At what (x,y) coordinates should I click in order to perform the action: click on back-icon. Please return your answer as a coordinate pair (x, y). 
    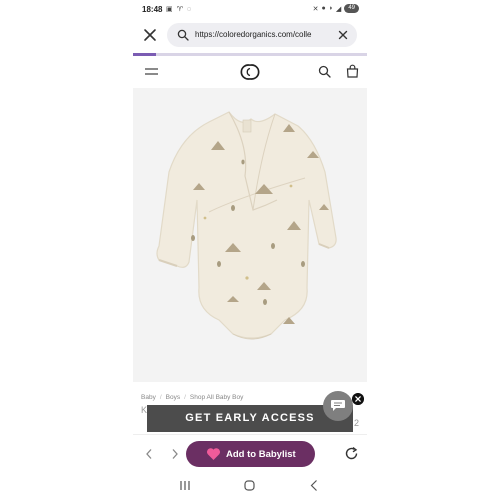
    Looking at the image, I should click on (314, 485).